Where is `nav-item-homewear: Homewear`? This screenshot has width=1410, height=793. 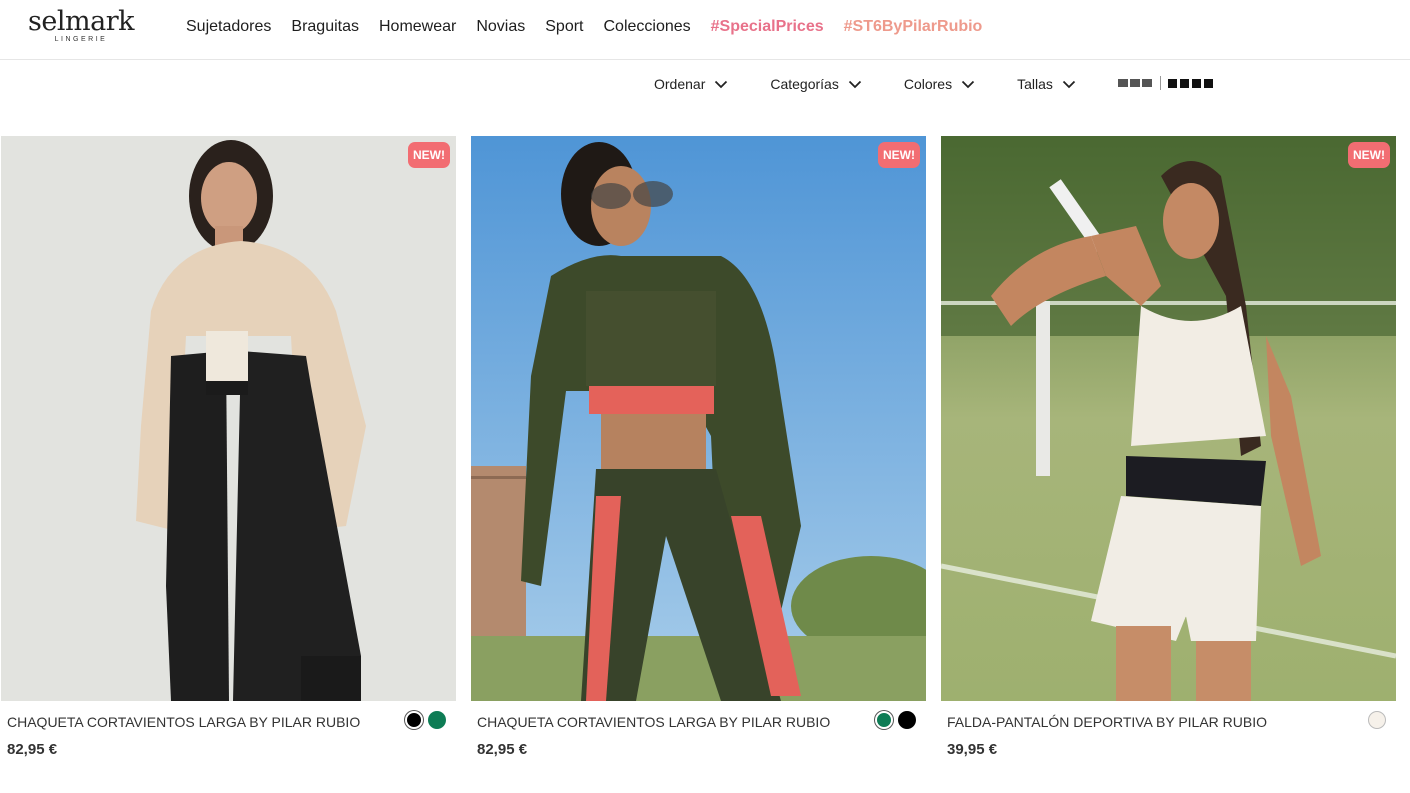
nav-item-homewear: Homewear is located at coordinates (417, 27).